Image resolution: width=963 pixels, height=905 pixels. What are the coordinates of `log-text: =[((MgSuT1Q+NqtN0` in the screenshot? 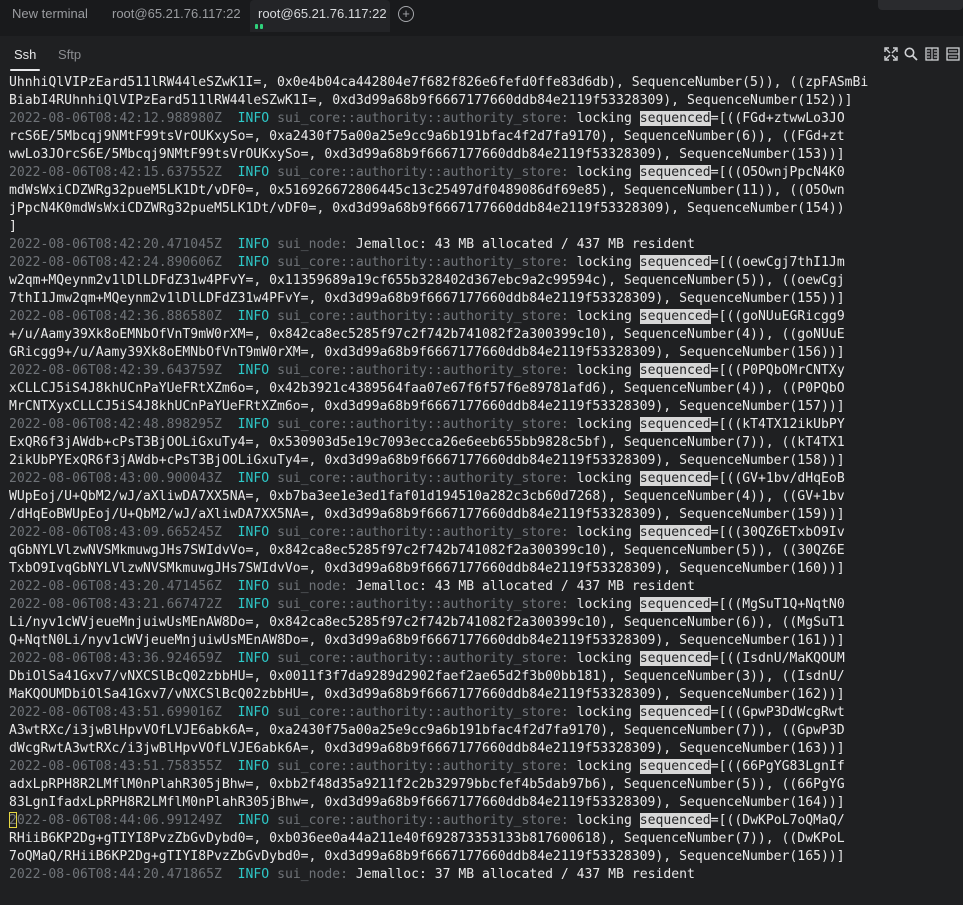 It's located at (777, 604).